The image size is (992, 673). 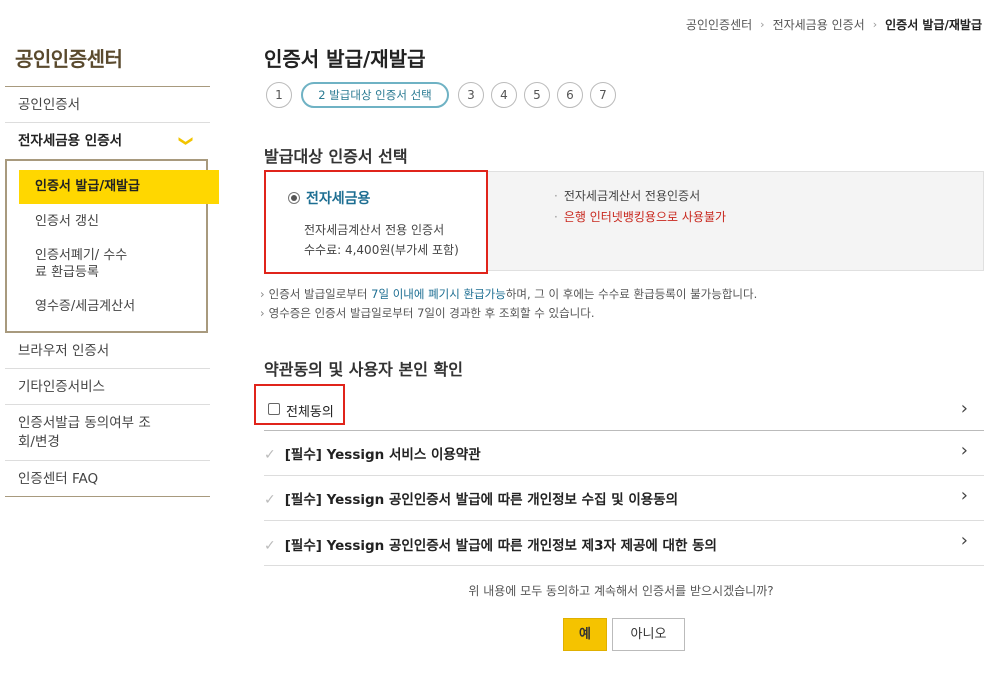 I want to click on cert-info: · 전자세금계산서 전용인증서 · 은행 인터넷뱅킹용으로 사용불가, so click(x=640, y=207).